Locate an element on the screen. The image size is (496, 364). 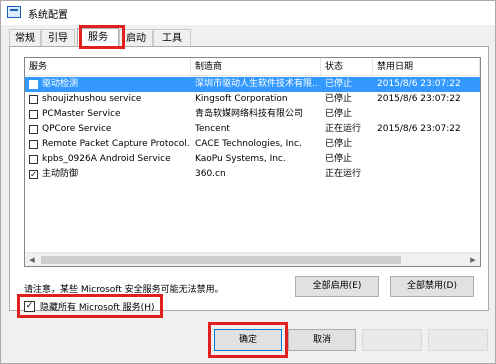
service-name: PCMaster Service is located at coordinates (81, 114).